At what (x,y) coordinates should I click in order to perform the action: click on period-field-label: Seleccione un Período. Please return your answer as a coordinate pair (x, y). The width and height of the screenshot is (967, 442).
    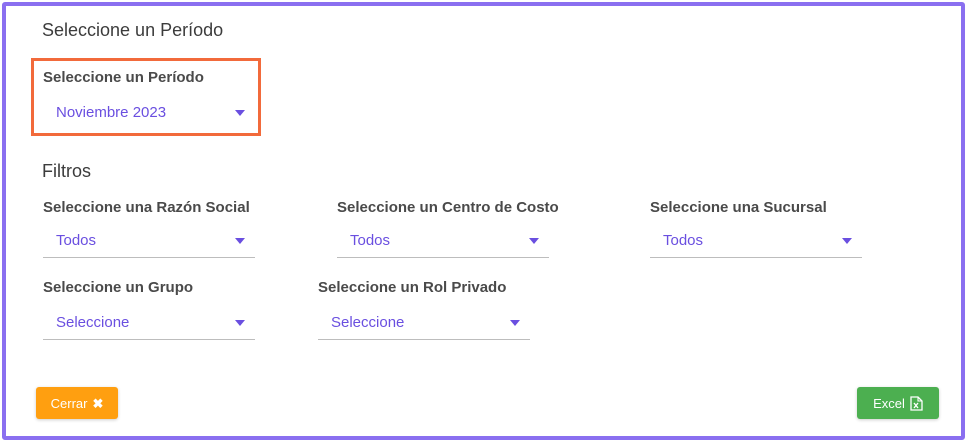
    Looking at the image, I should click on (123, 77).